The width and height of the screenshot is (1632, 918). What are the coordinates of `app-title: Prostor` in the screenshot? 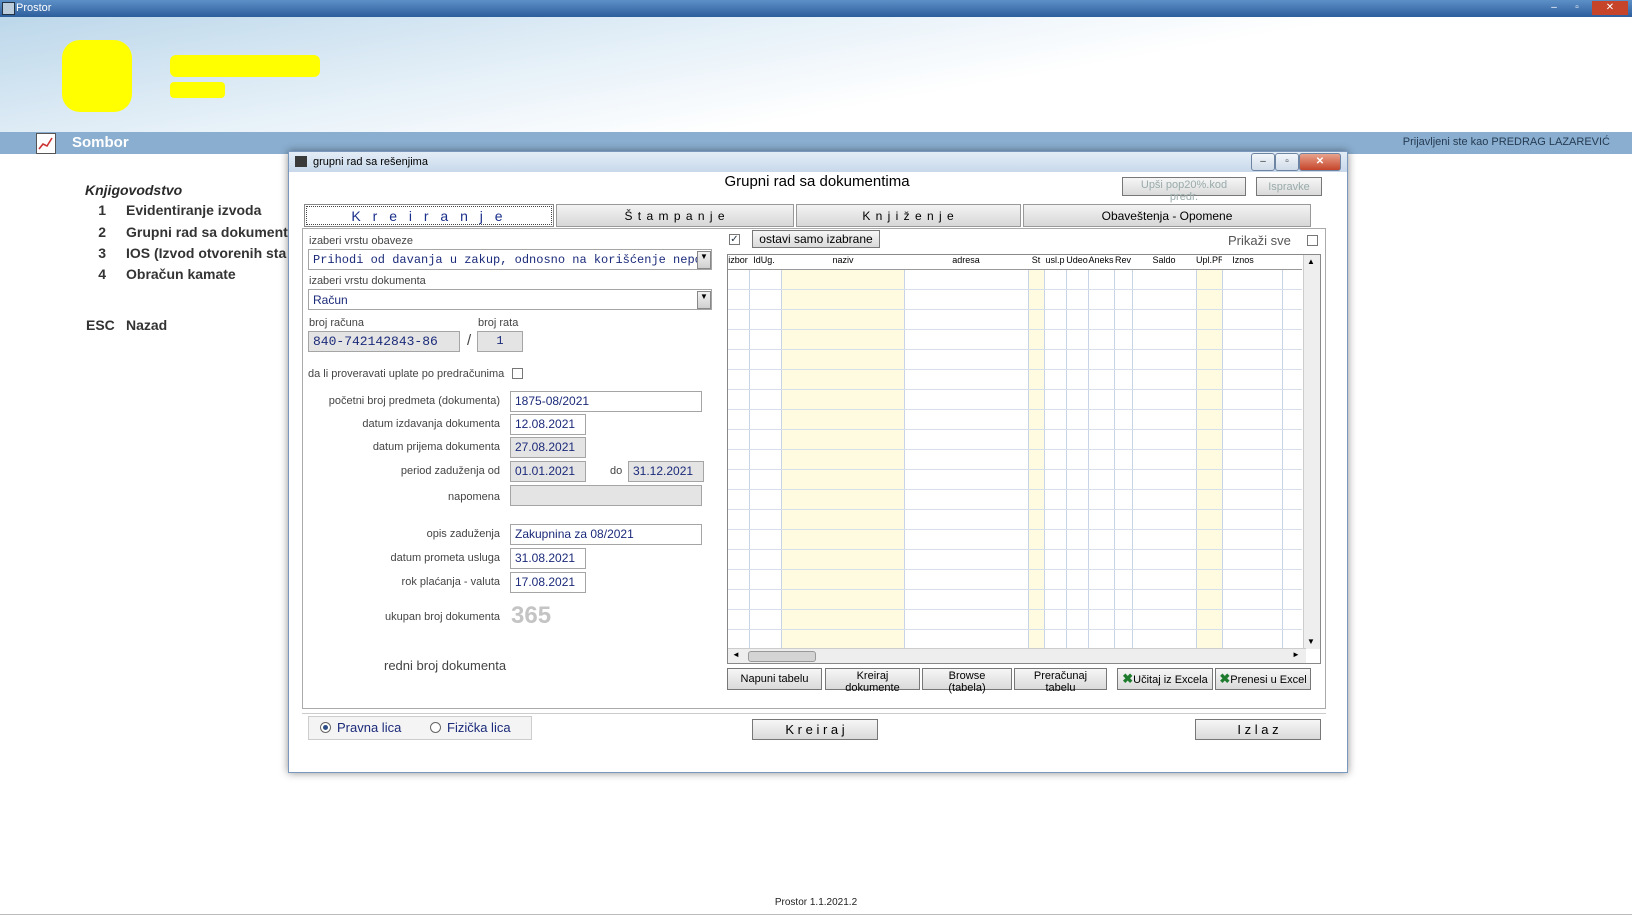 It's located at (34, 8).